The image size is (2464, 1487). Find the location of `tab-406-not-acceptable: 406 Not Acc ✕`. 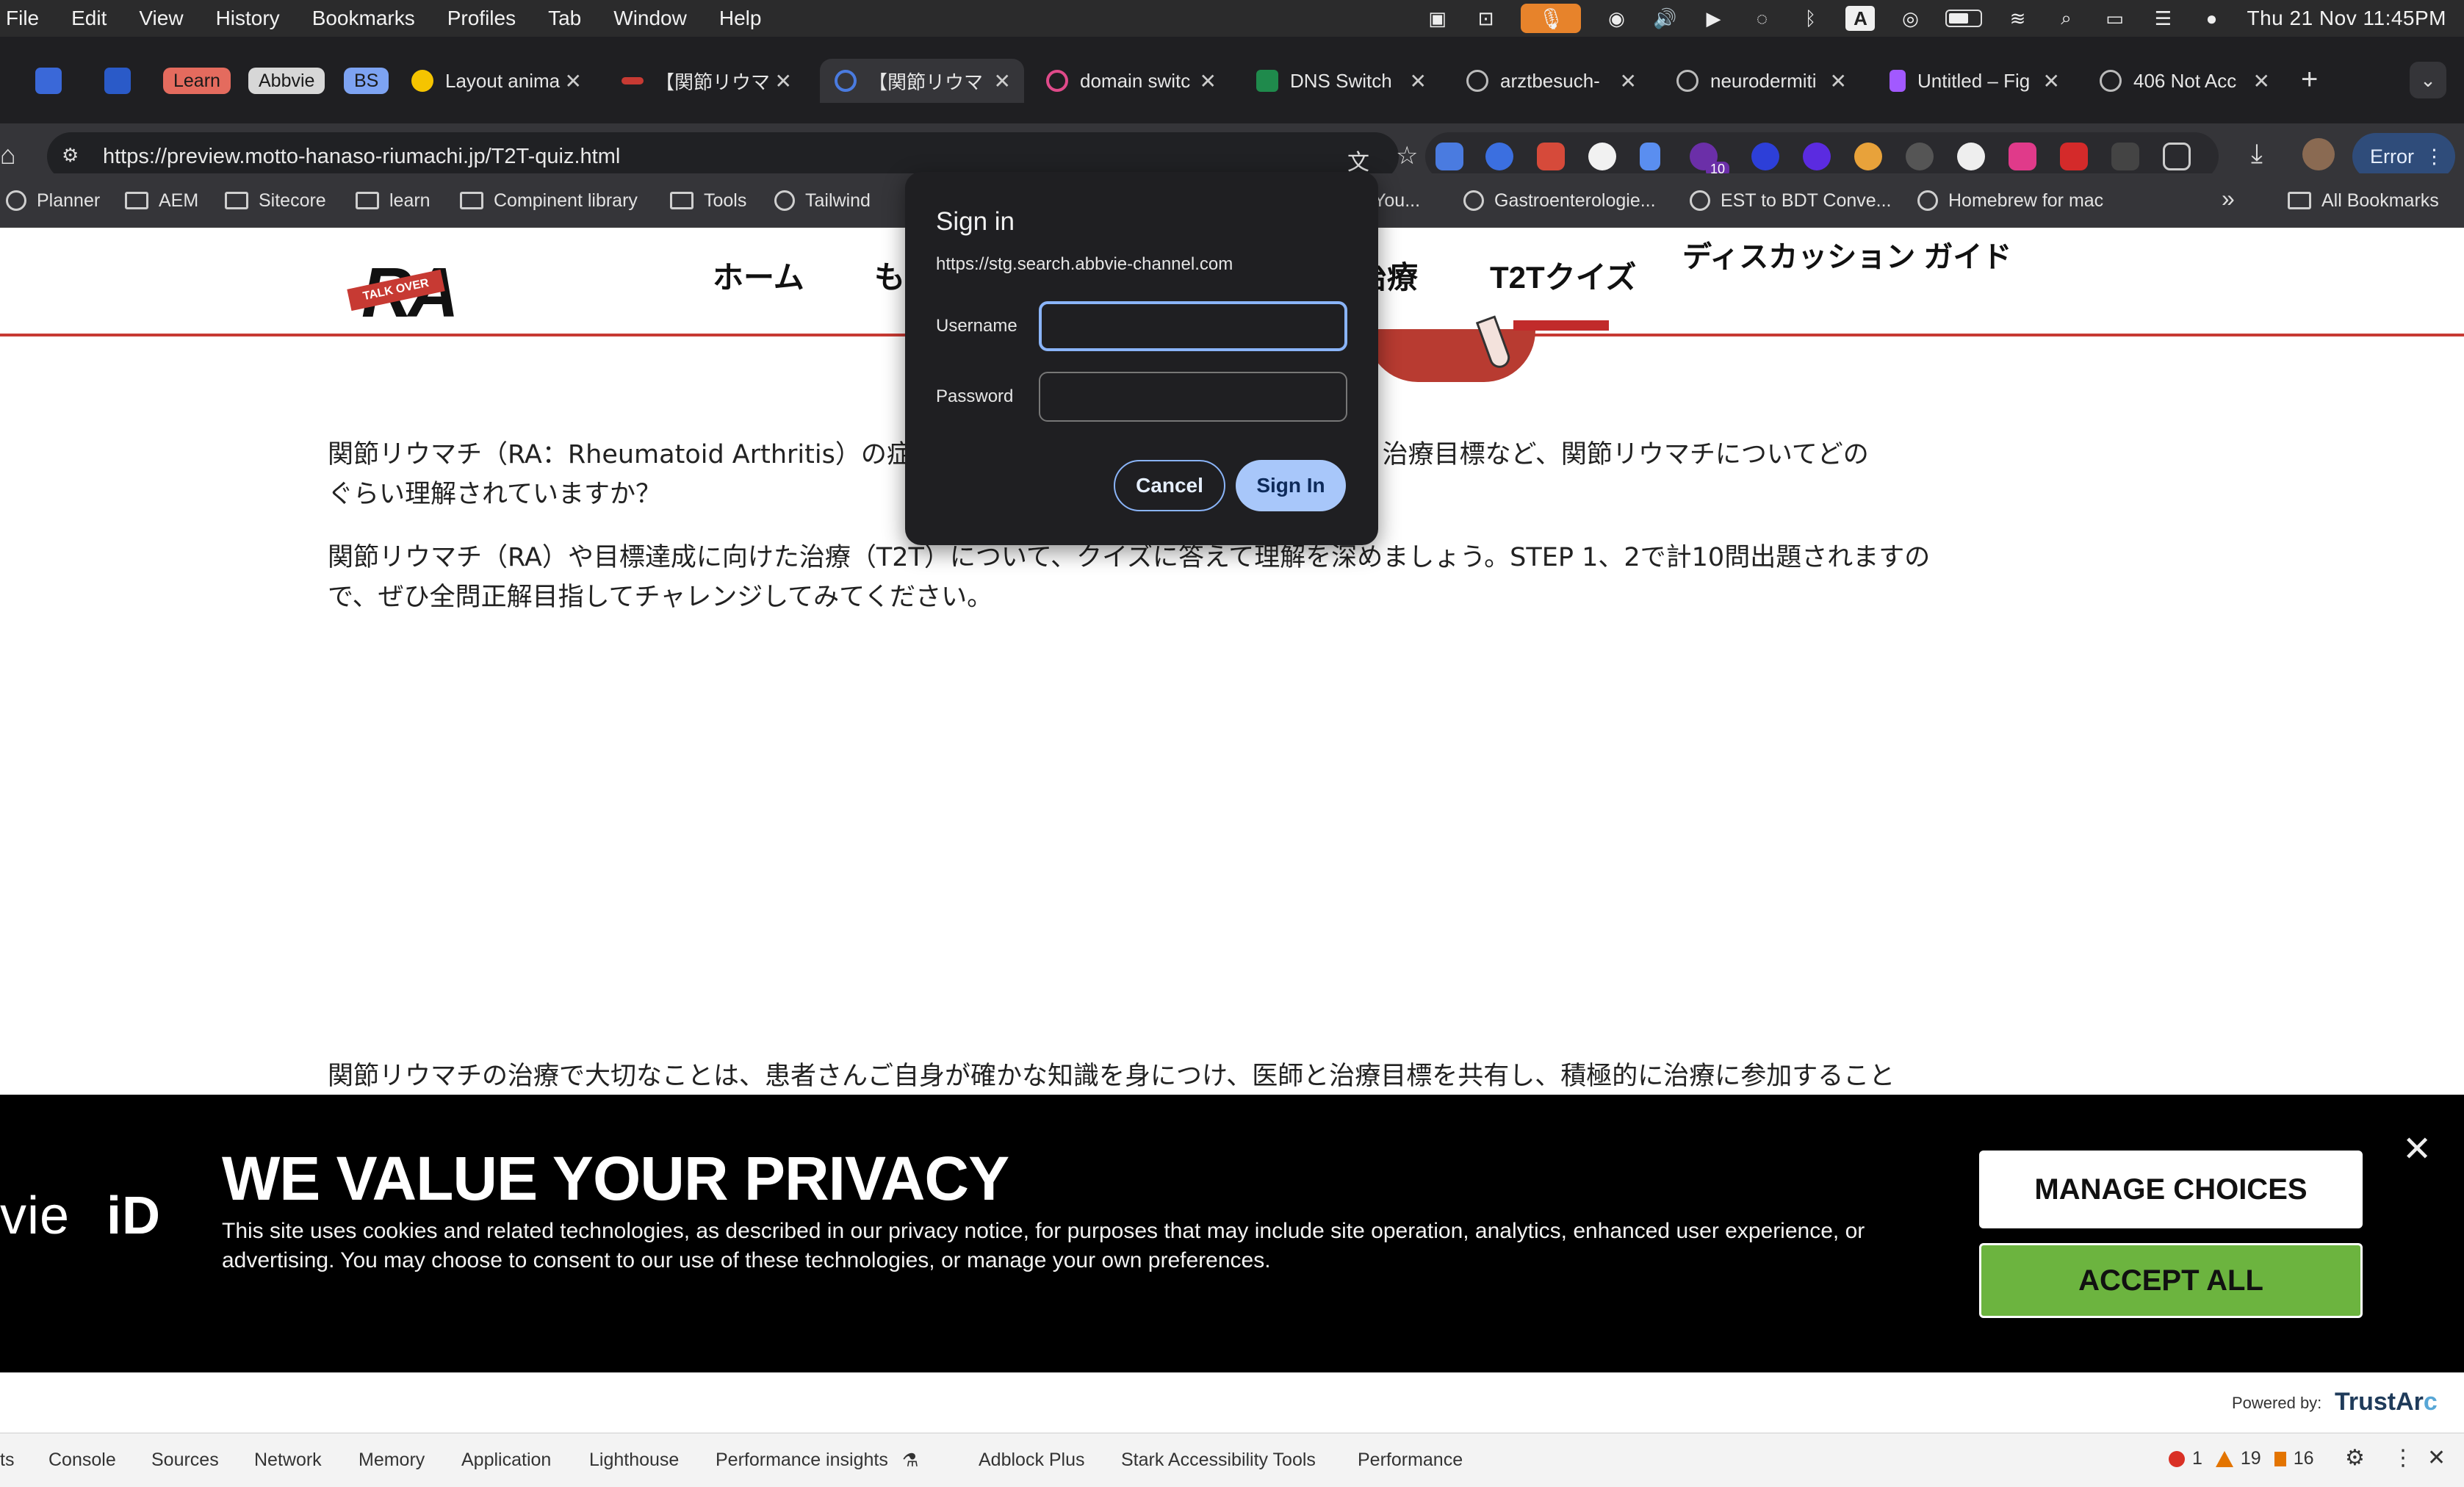

tab-406-not-acceptable: 406 Not Acc ✕ is located at coordinates (2184, 81).